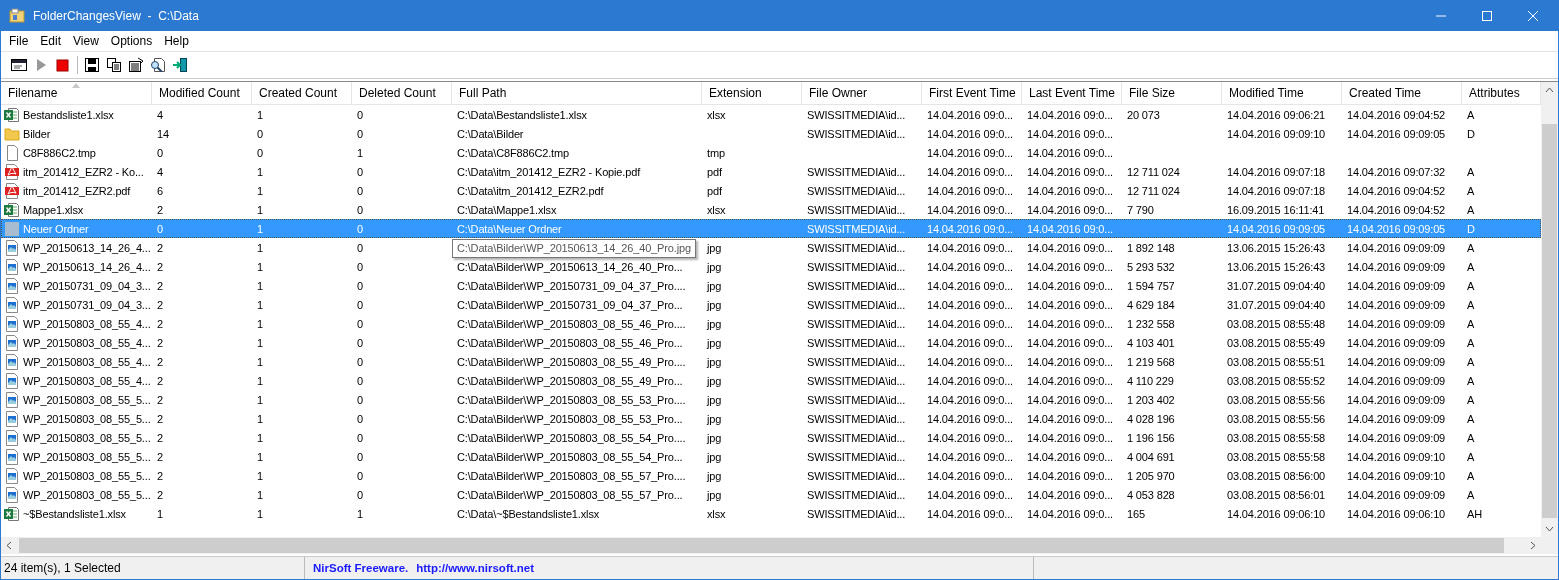  I want to click on filename-cell: C8F886C2.tmp, so click(59, 152).